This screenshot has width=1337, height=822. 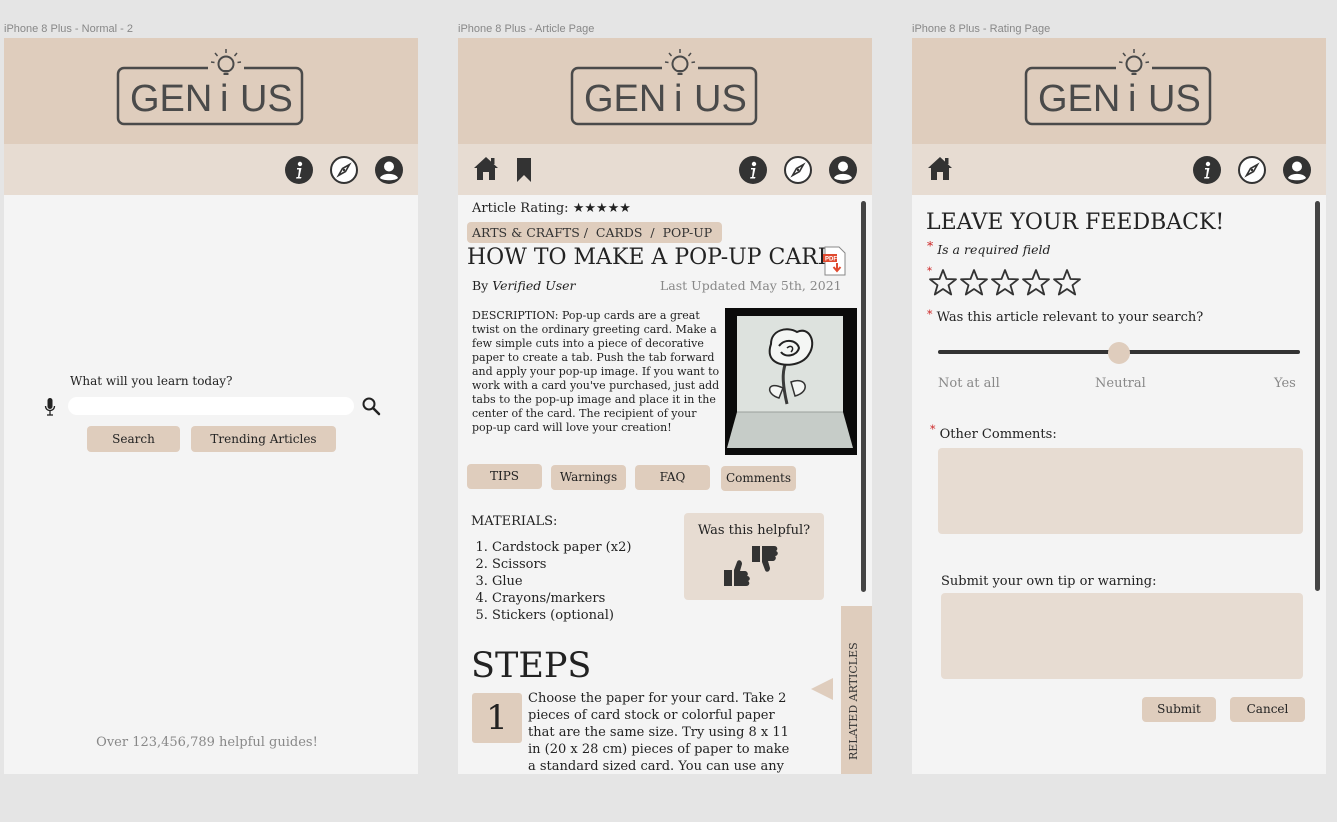 What do you see at coordinates (588, 477) in the screenshot?
I see `tab-warnings: Warnings` at bounding box center [588, 477].